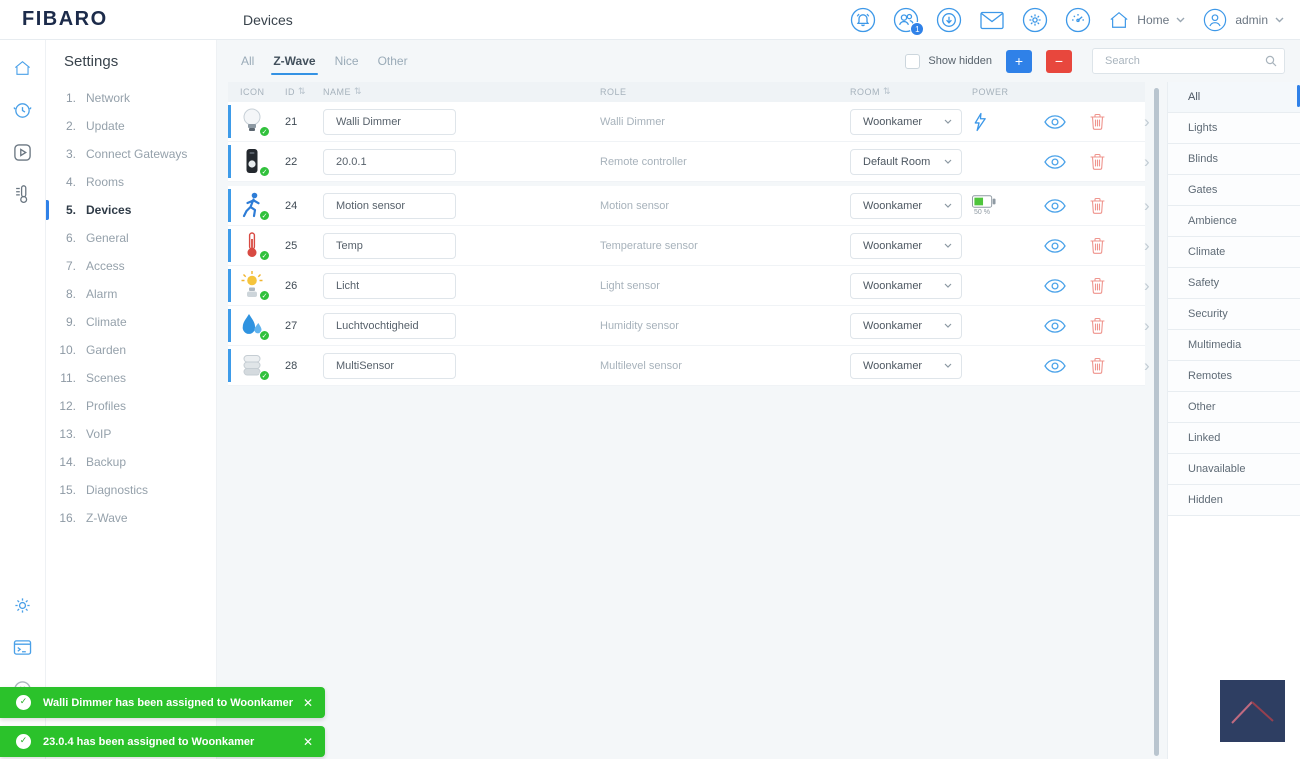 This screenshot has height=759, width=1300. I want to click on category-item-all: All, so click(1234, 97).